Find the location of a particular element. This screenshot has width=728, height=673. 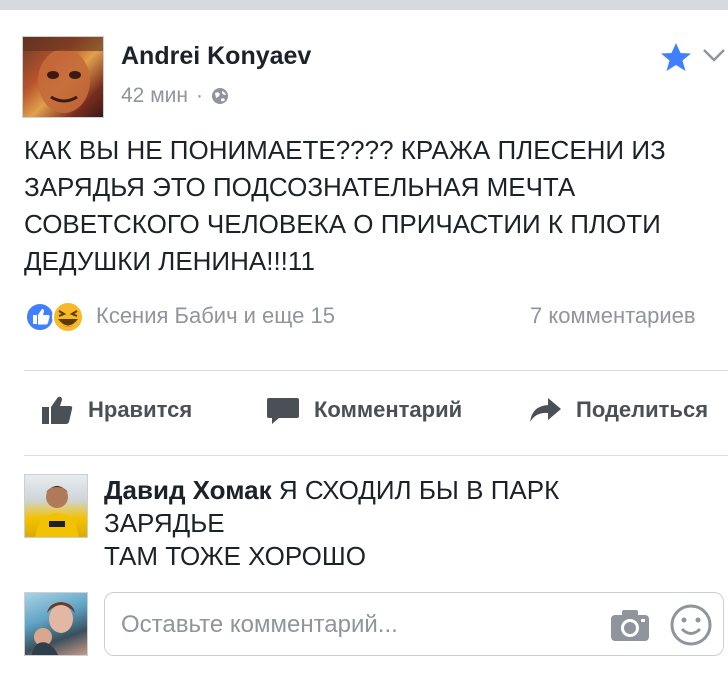

speech-bubble-icon is located at coordinates (283, 411).